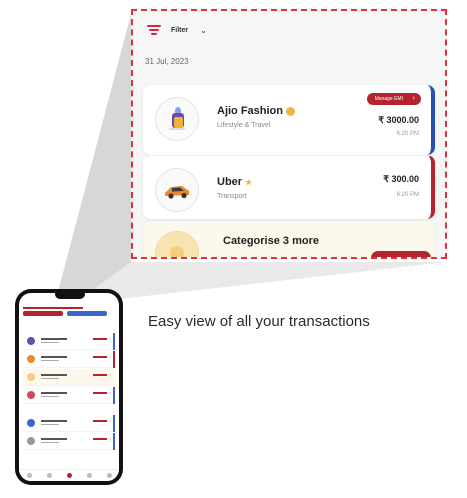  Describe the element at coordinates (249, 182) in the screenshot. I see `star-icon: ★` at that location.